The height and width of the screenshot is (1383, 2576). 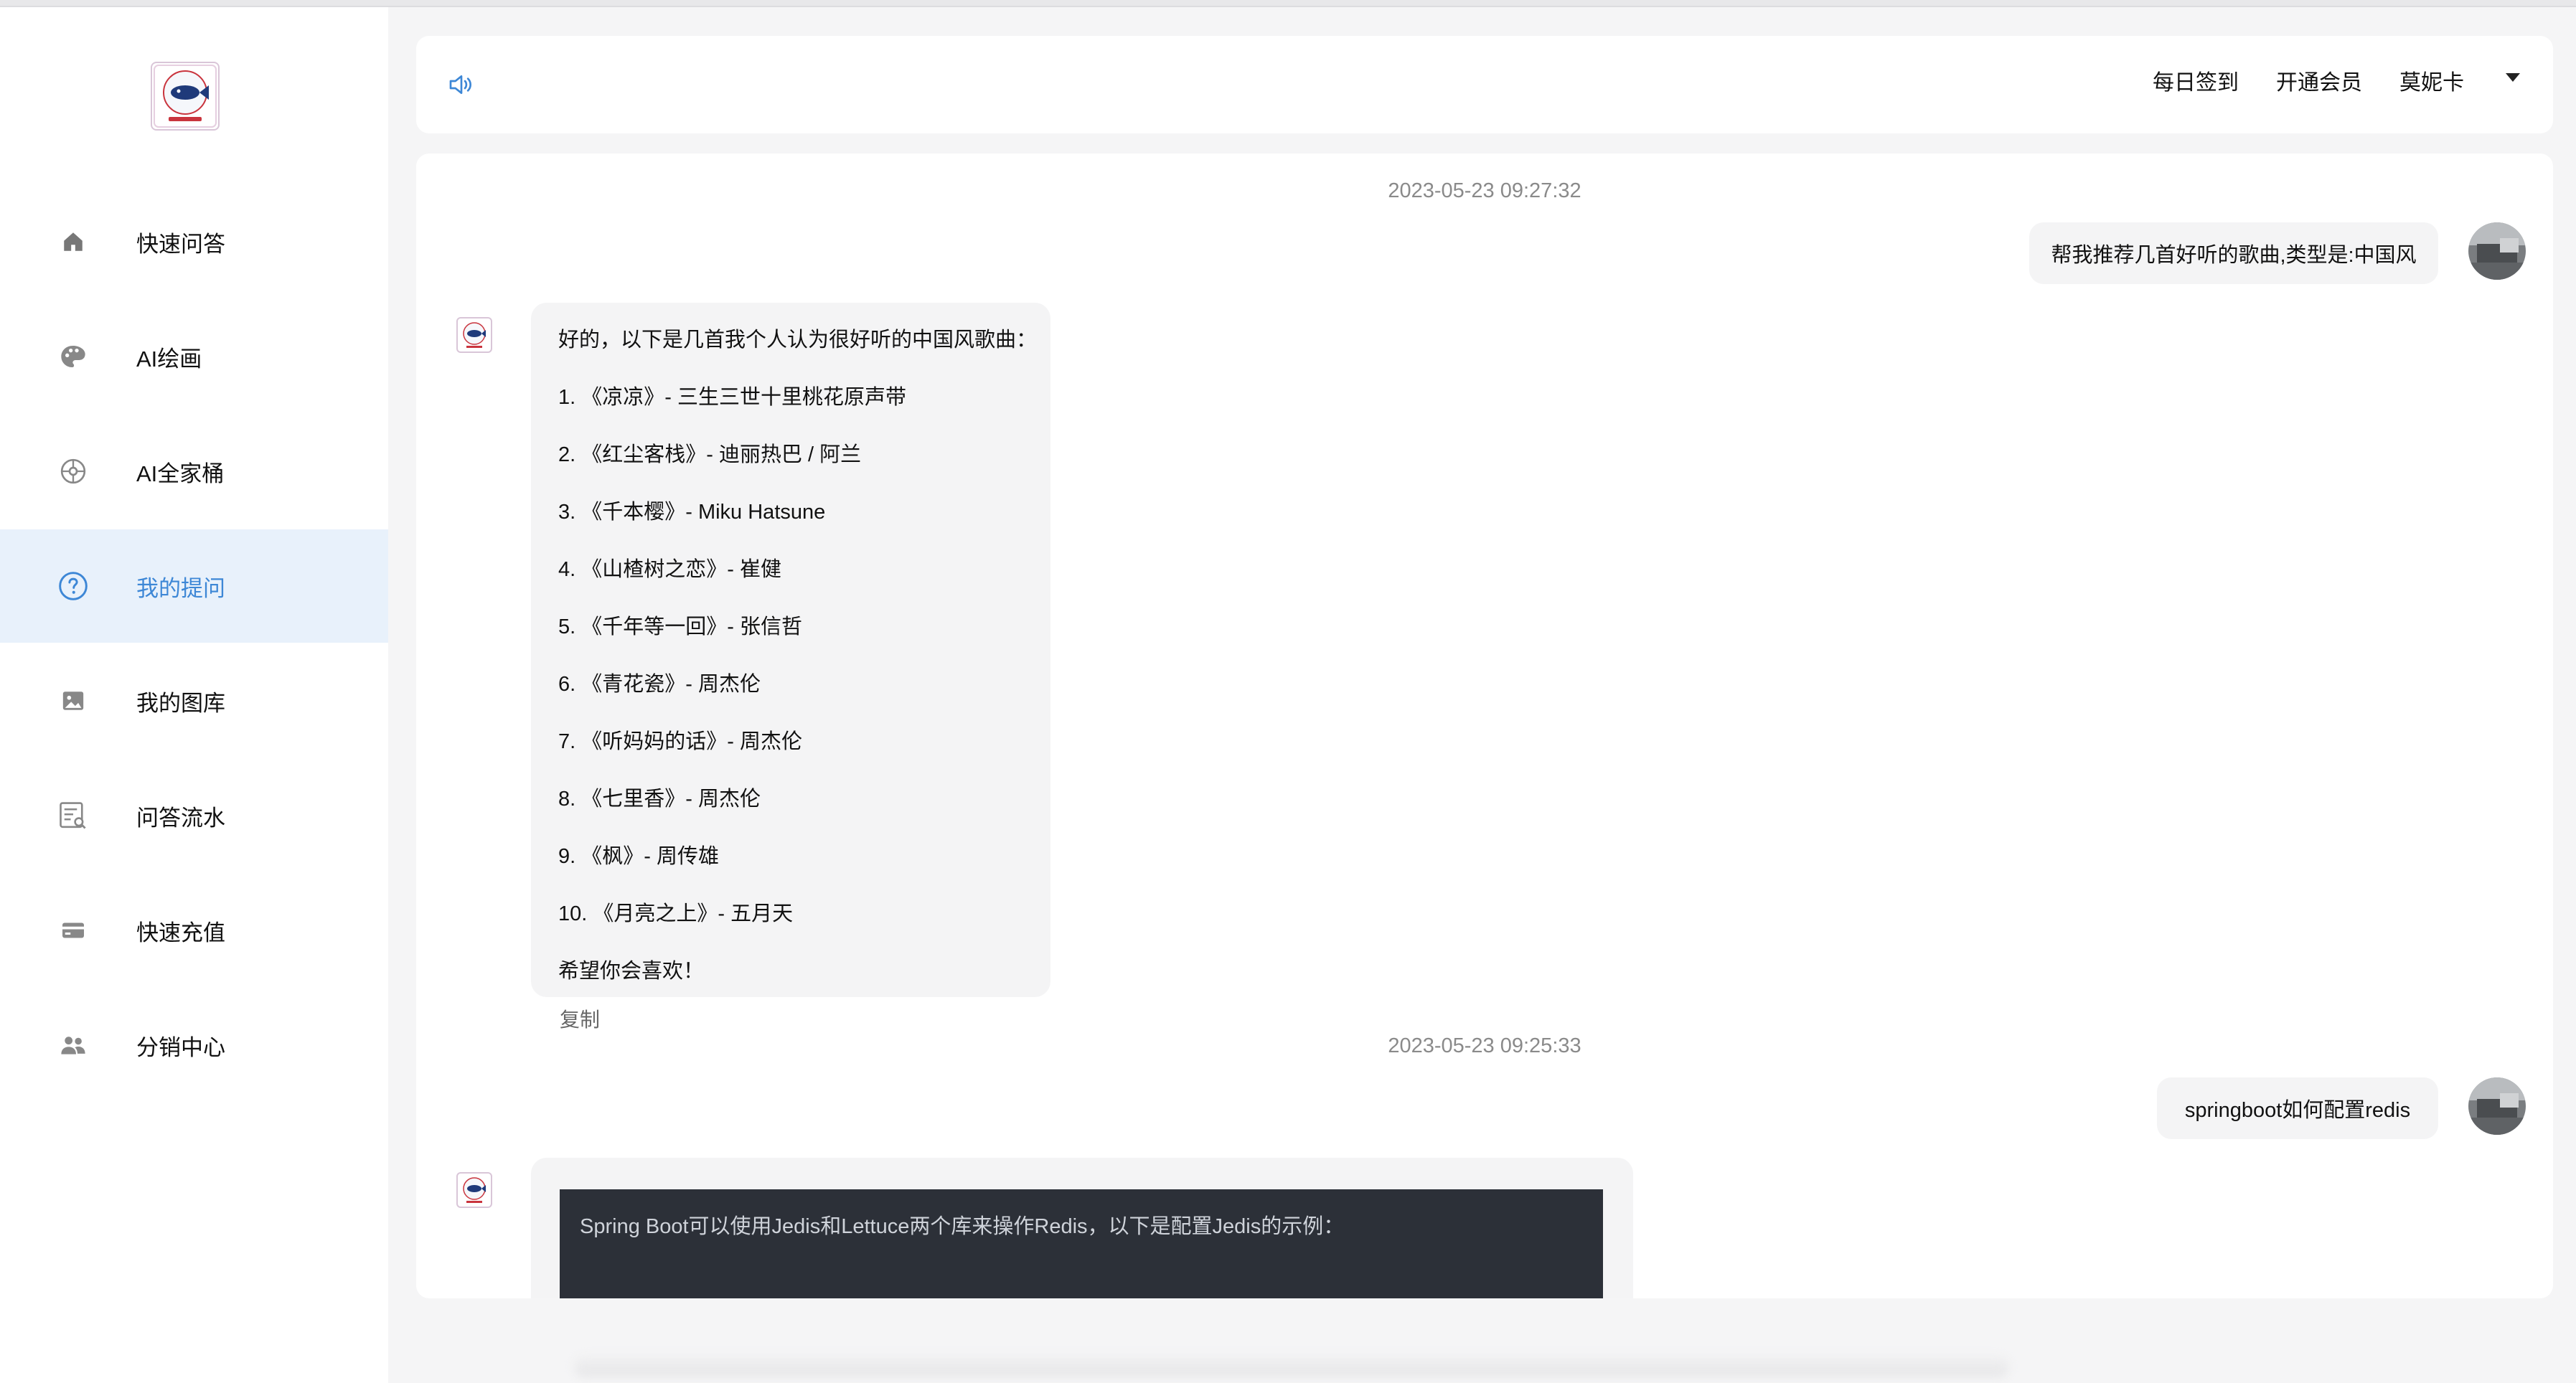 I want to click on bottom-shadow, so click(x=1291, y=1366).